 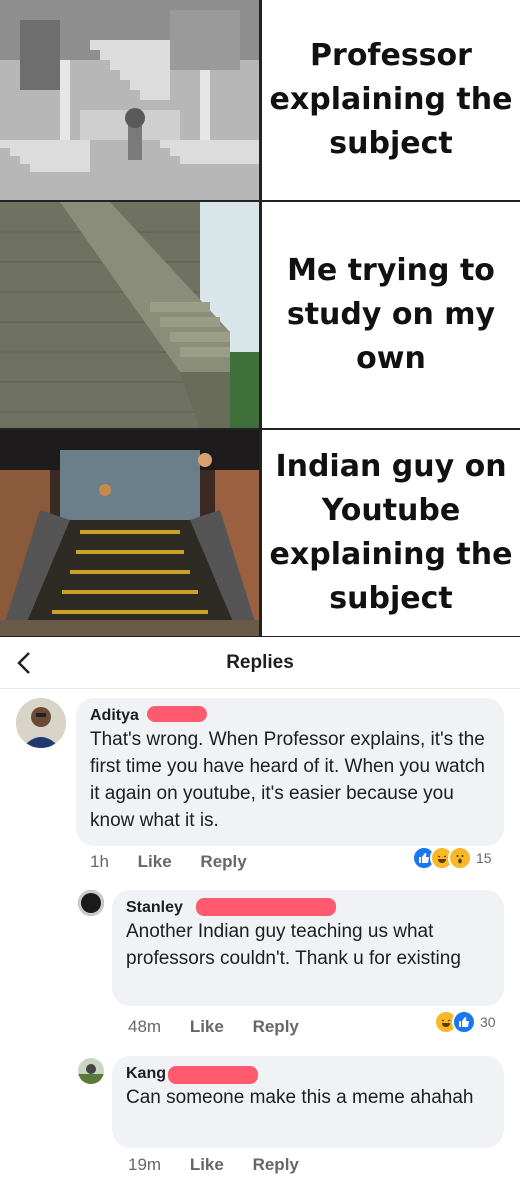 I want to click on page-title: Replies, so click(x=260, y=662).